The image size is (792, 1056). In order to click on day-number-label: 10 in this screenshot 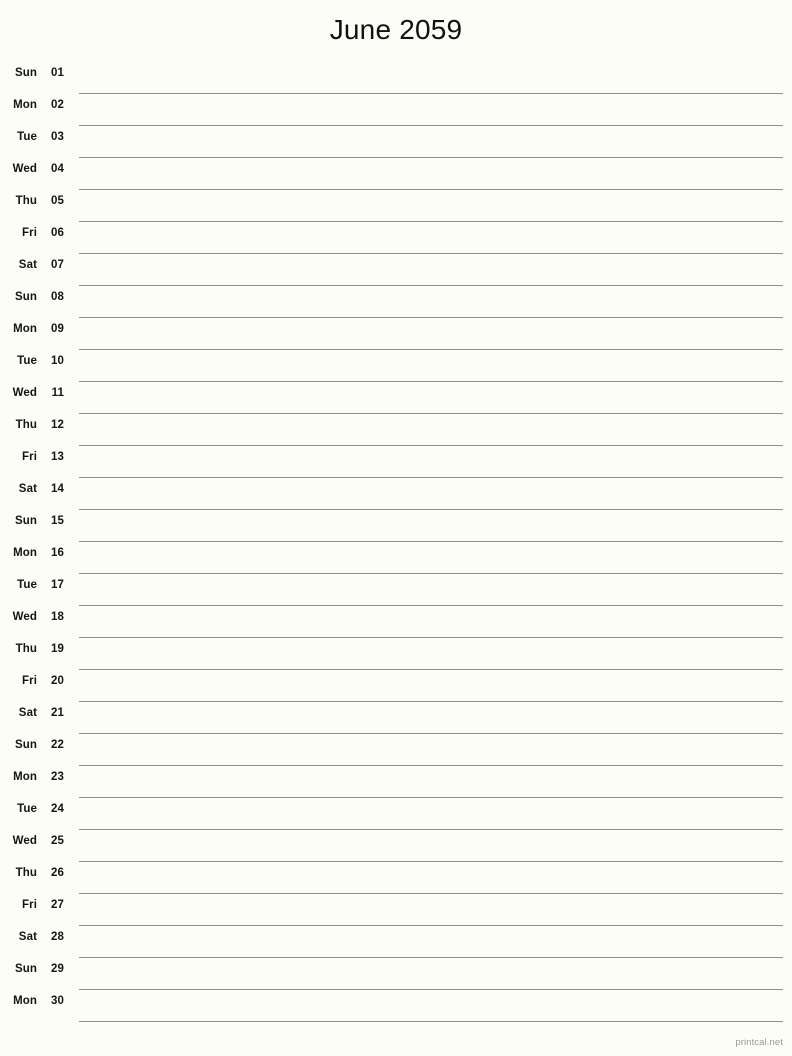, I will do `click(57, 361)`.